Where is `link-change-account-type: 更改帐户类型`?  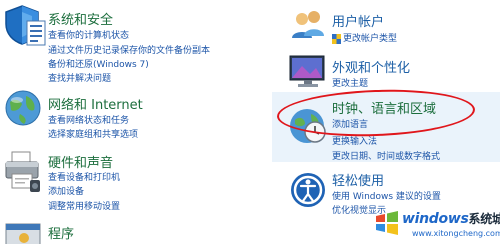 link-change-account-type: 更改帐户类型 is located at coordinates (370, 39).